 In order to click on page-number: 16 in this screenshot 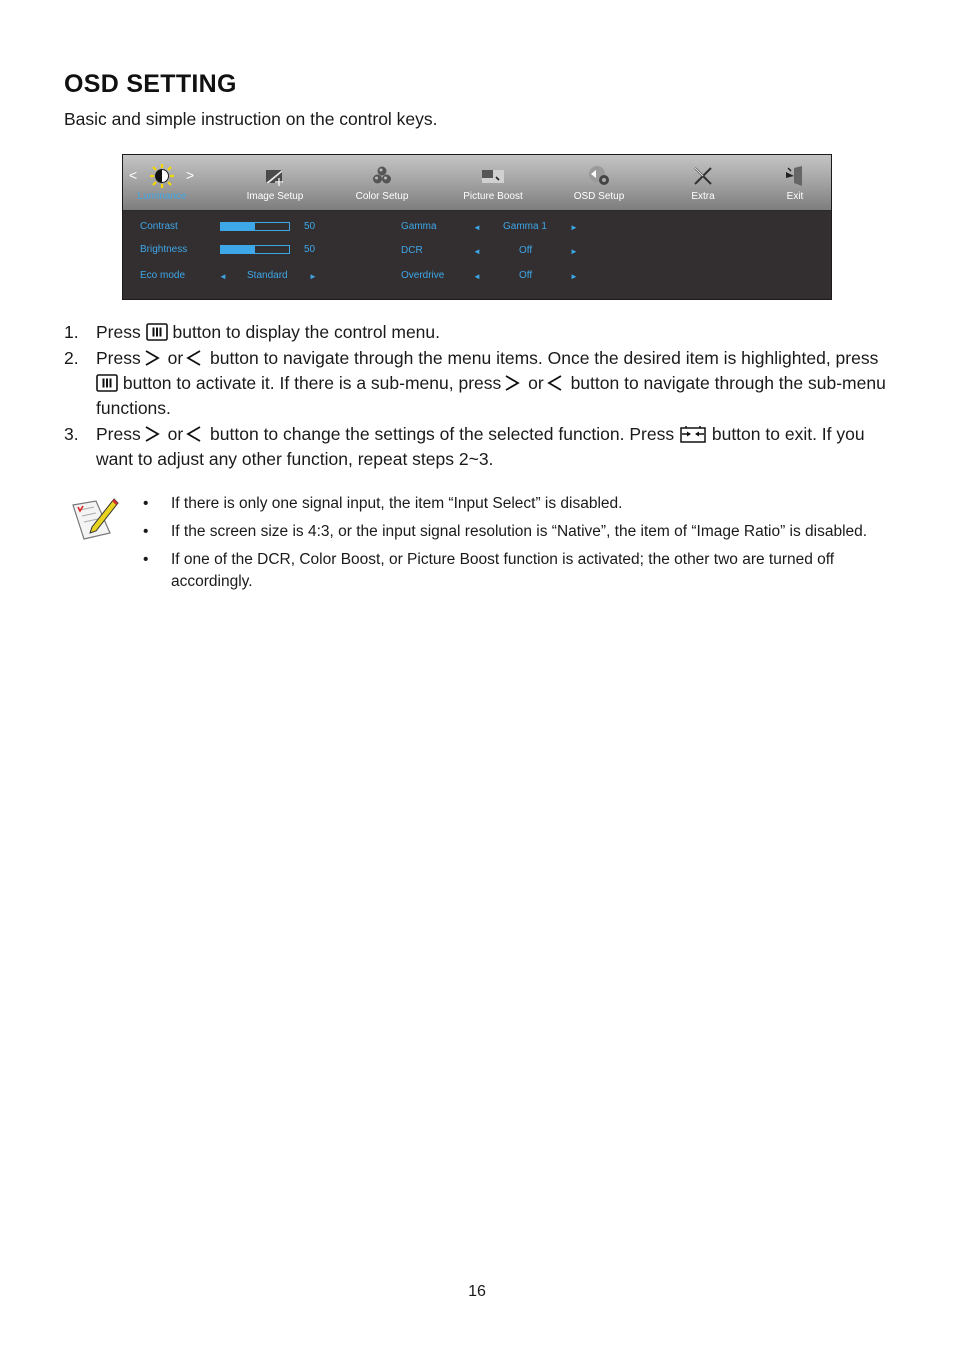, I will do `click(477, 1291)`.